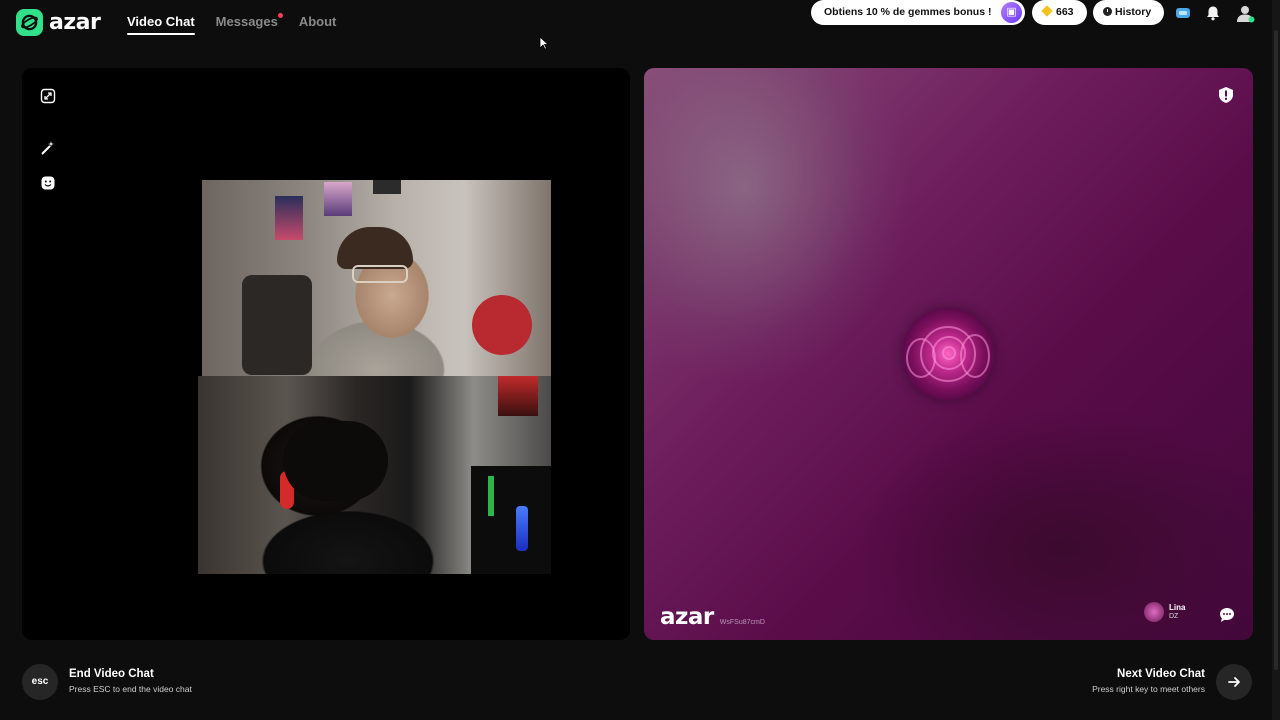 The image size is (1280, 720). What do you see at coordinates (130, 689) in the screenshot?
I see `end-video-chat-hint: Press ESC to end the video chat` at bounding box center [130, 689].